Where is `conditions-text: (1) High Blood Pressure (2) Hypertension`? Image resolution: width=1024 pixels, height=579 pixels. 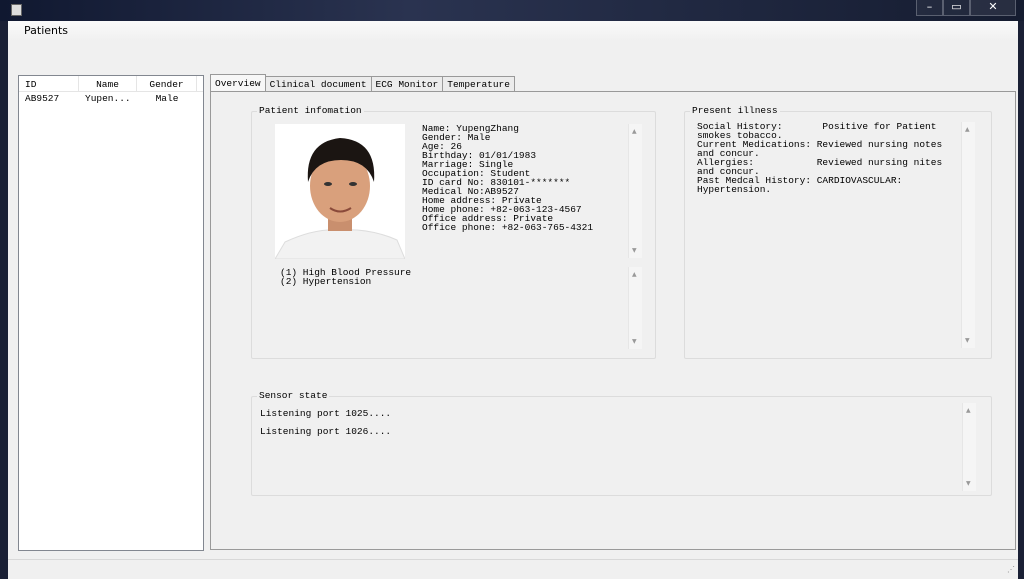
conditions-text: (1) High Blood Pressure (2) Hypertension is located at coordinates (346, 277).